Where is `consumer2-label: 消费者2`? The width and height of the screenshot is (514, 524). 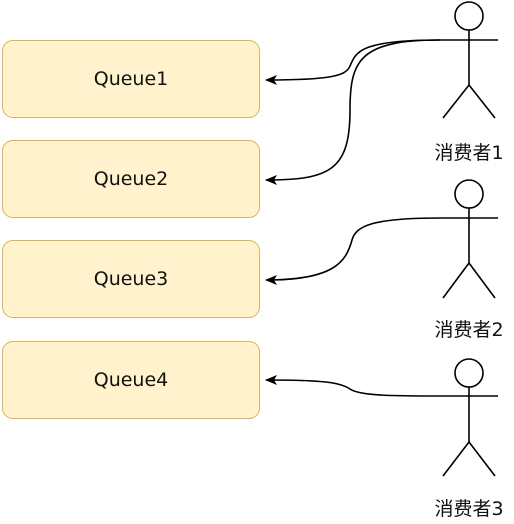
consumer2-label: 消费者2 is located at coordinates (469, 330).